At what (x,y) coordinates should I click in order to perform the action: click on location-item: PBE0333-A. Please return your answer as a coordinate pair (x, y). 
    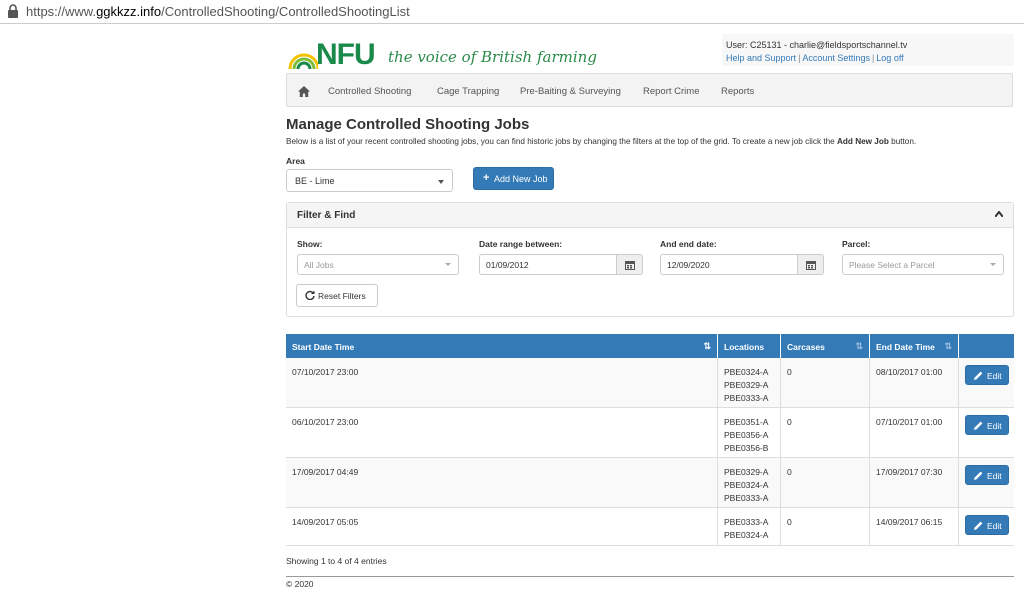
    Looking at the image, I should click on (746, 398).